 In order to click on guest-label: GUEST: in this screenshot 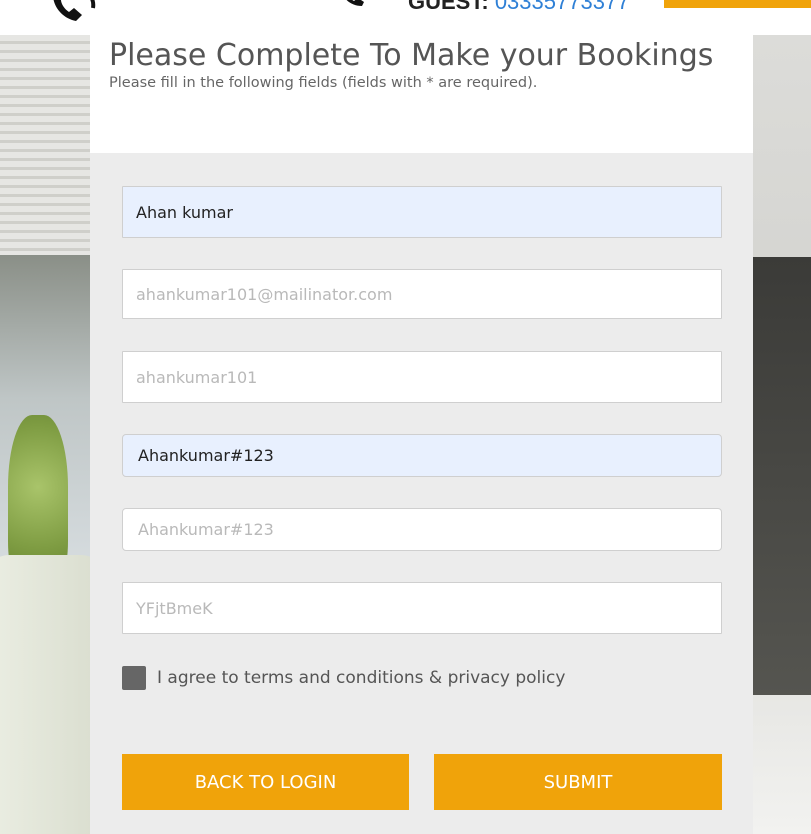, I will do `click(448, 7)`.